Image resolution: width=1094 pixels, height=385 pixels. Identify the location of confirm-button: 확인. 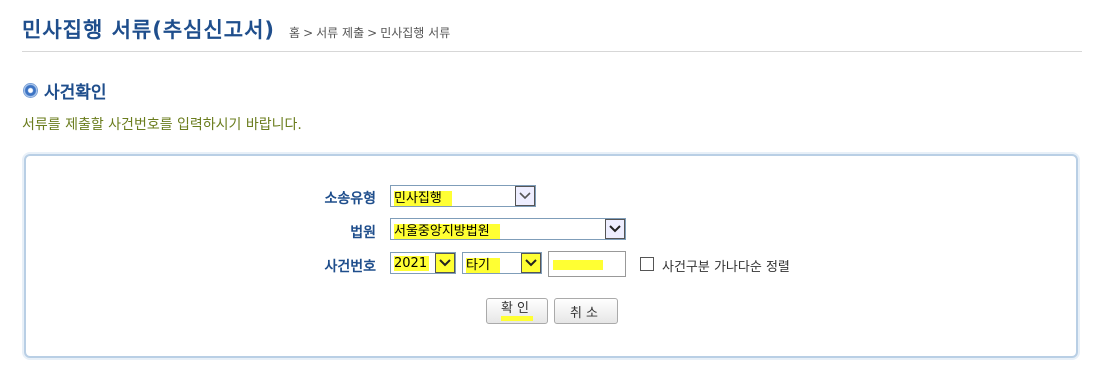
(517, 311).